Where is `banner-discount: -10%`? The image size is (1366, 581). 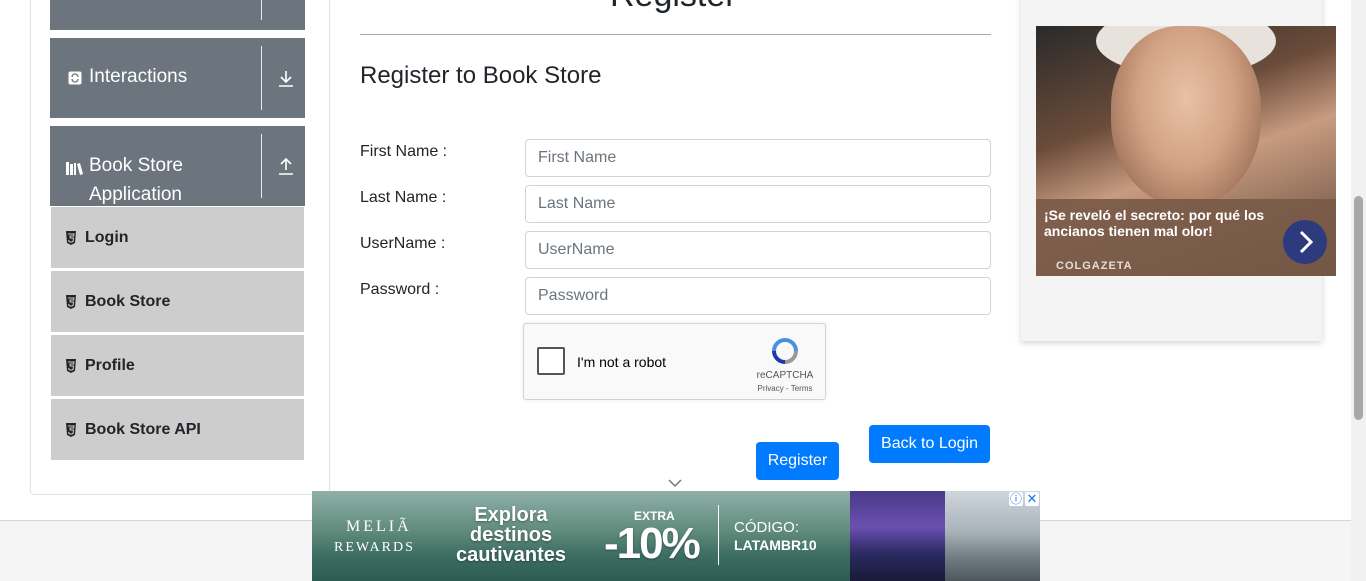 banner-discount: -10% is located at coordinates (652, 543).